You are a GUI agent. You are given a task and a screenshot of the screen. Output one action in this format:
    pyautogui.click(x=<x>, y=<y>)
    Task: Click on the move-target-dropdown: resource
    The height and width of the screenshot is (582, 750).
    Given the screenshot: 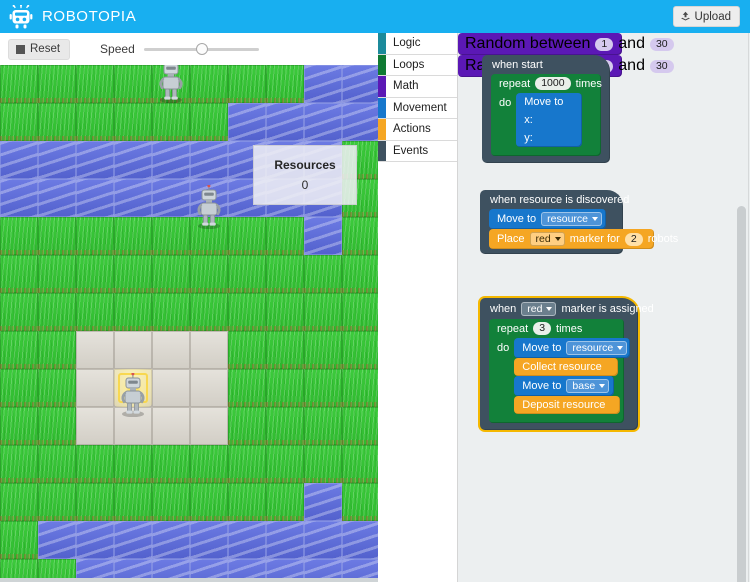 What is the action you would take?
    pyautogui.click(x=571, y=219)
    